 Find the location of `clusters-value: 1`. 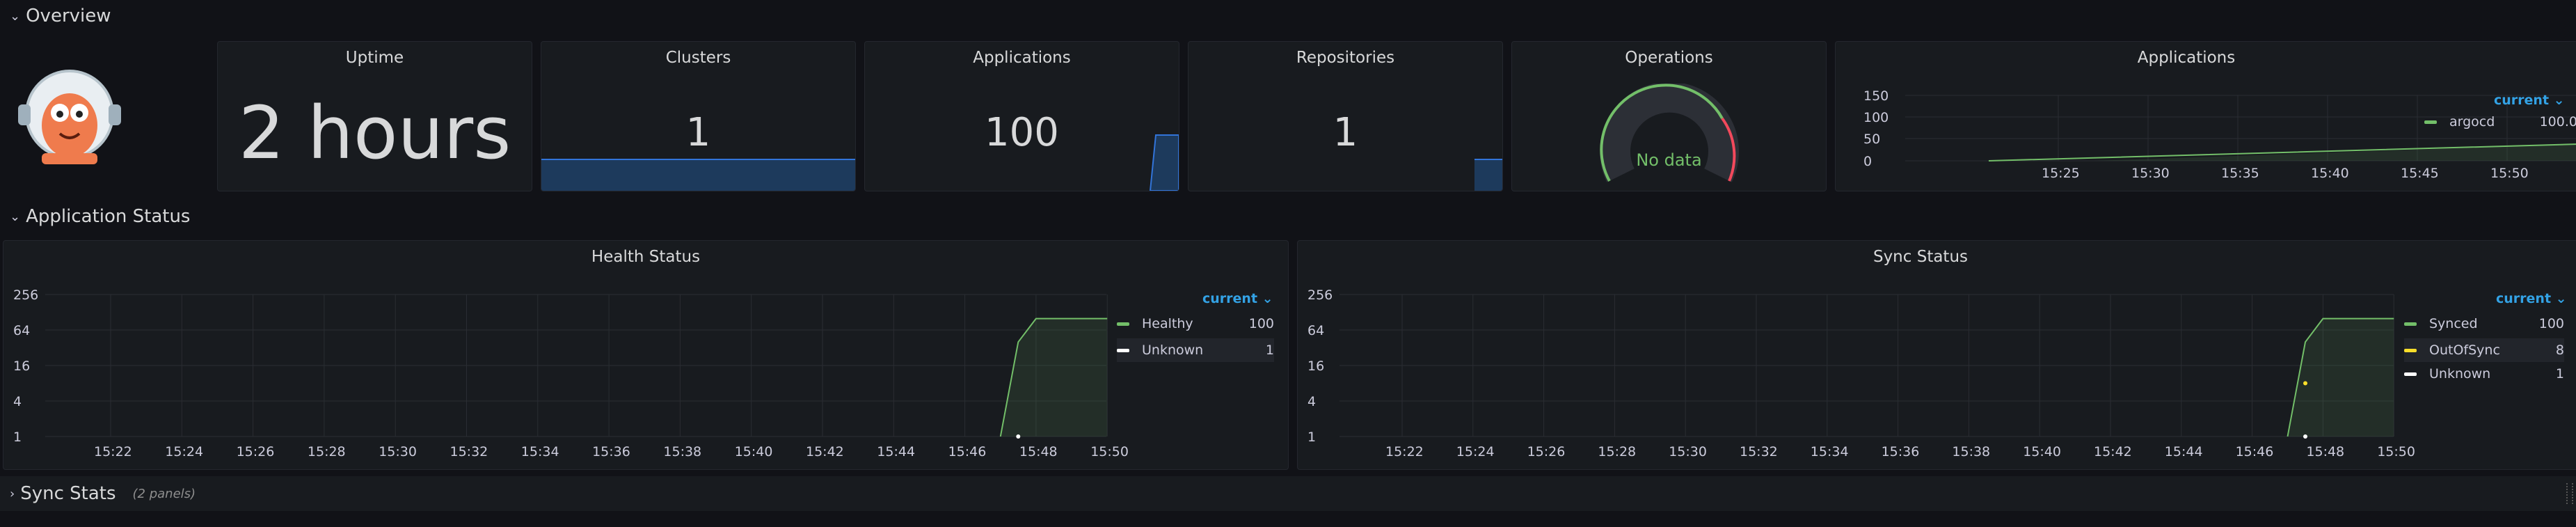

clusters-value: 1 is located at coordinates (698, 133).